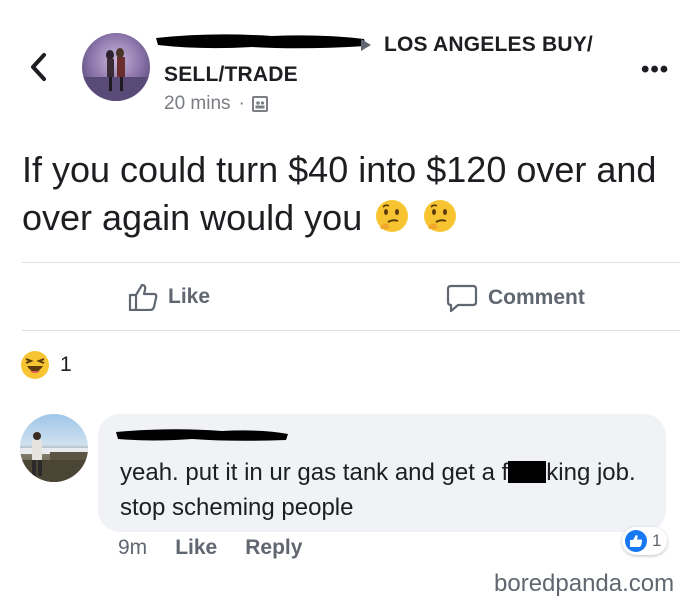  Describe the element at coordinates (584, 583) in the screenshot. I see `watermark: boredpanda.com` at that location.